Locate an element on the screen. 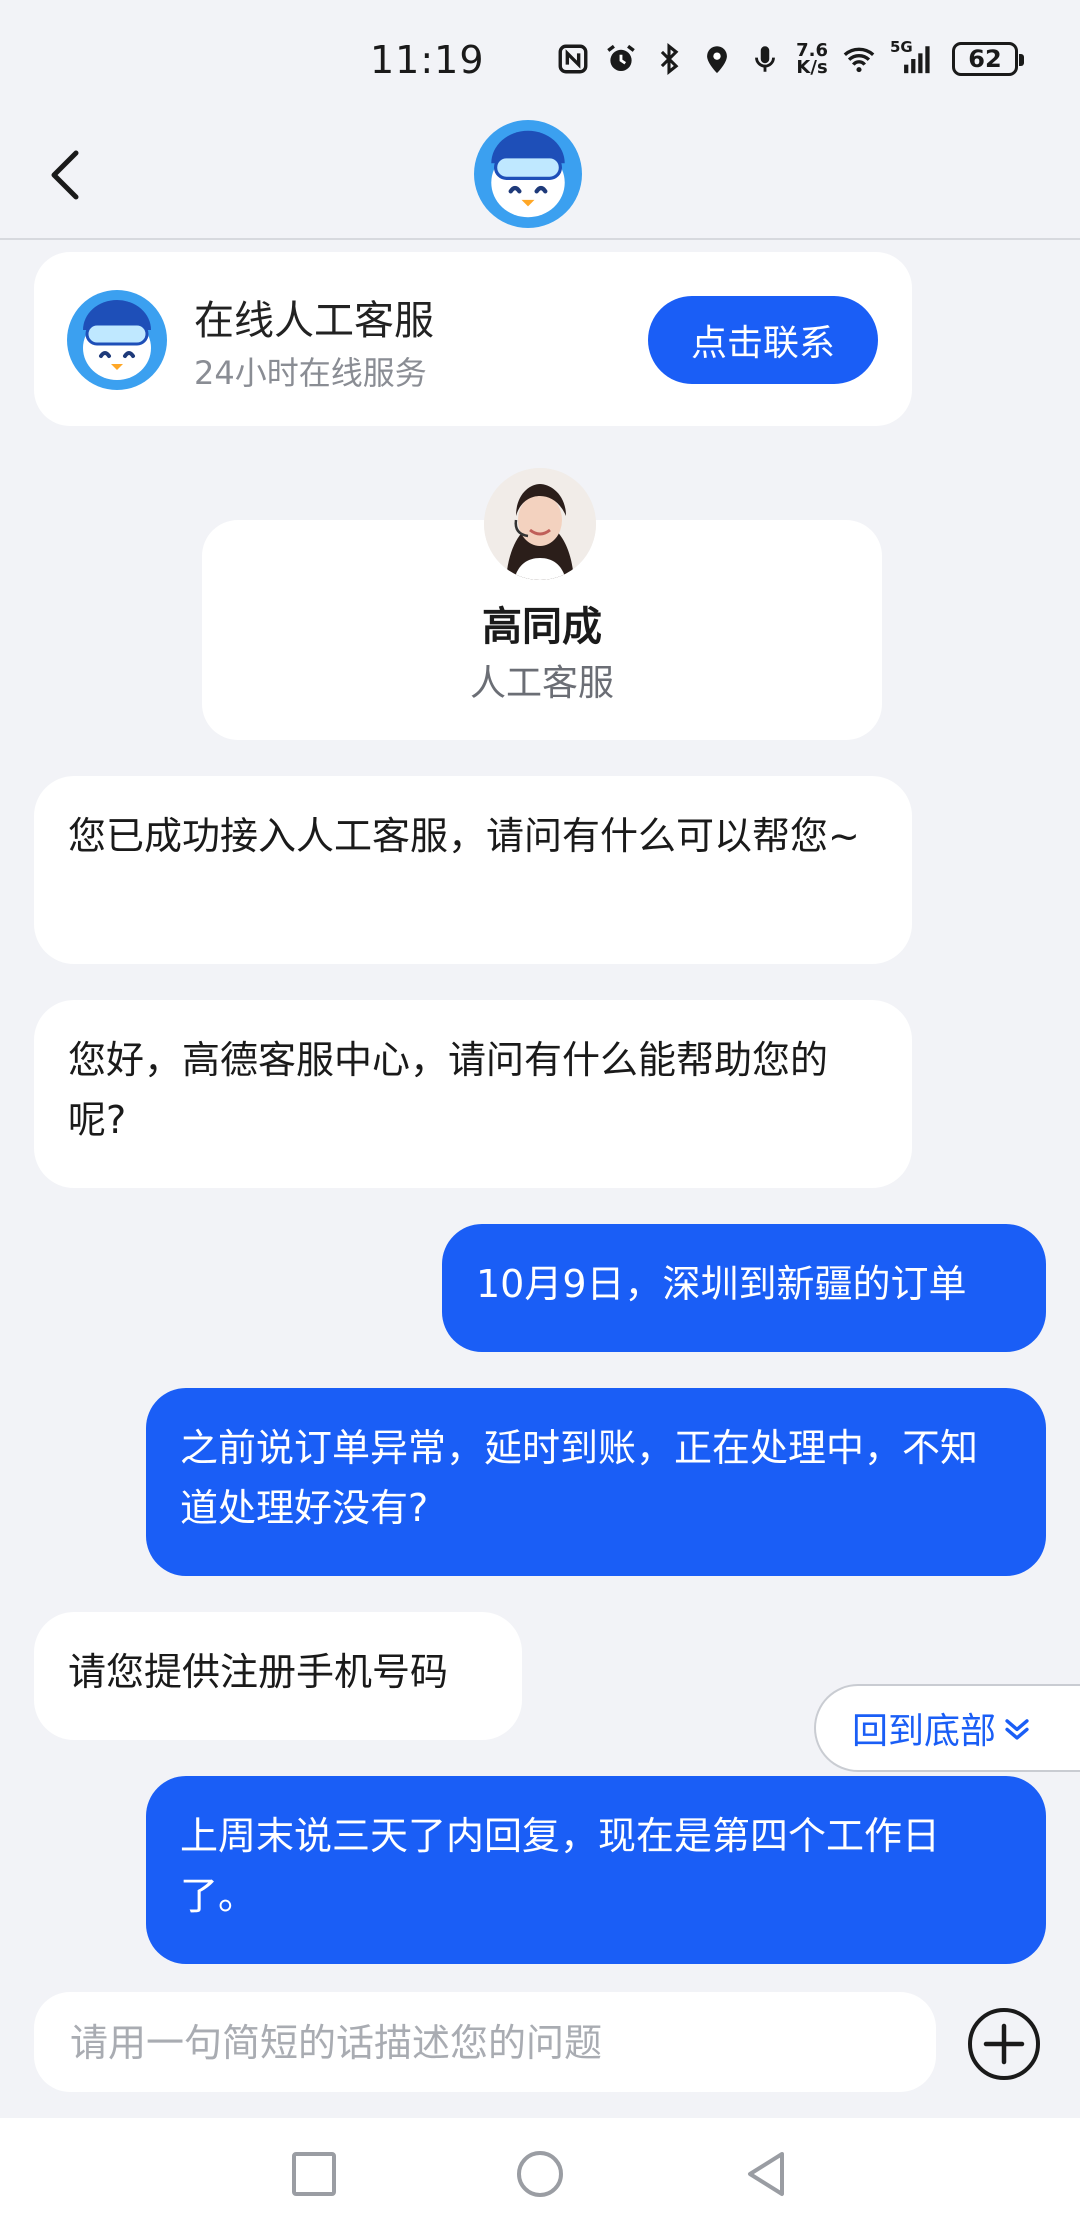 This screenshot has height=2228, width=1080. message-input is located at coordinates (480, 2043).